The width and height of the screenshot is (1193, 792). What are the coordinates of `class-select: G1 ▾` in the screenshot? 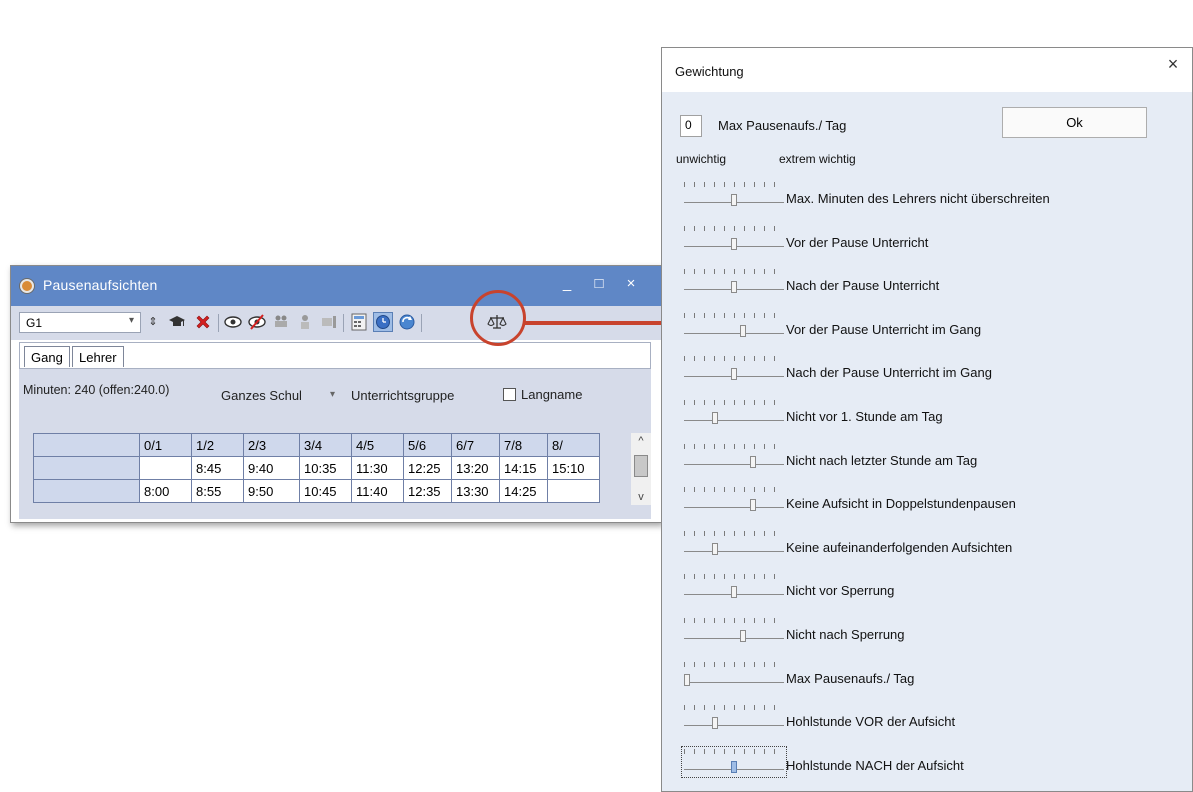 It's located at (80, 322).